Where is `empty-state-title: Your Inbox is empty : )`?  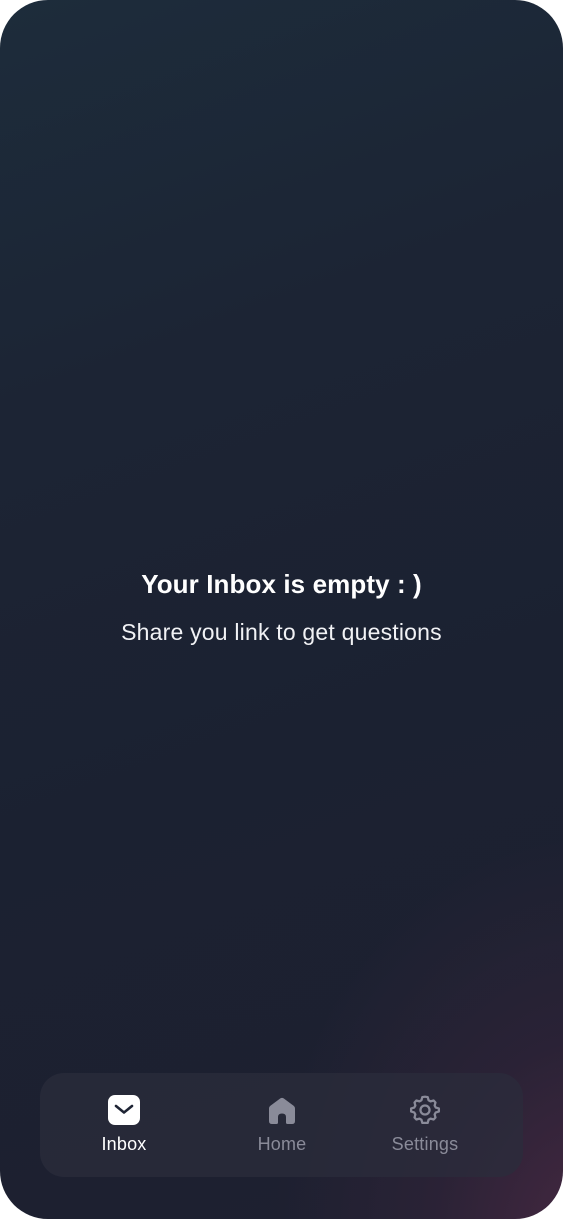
empty-state-title: Your Inbox is empty : ) is located at coordinates (281, 584).